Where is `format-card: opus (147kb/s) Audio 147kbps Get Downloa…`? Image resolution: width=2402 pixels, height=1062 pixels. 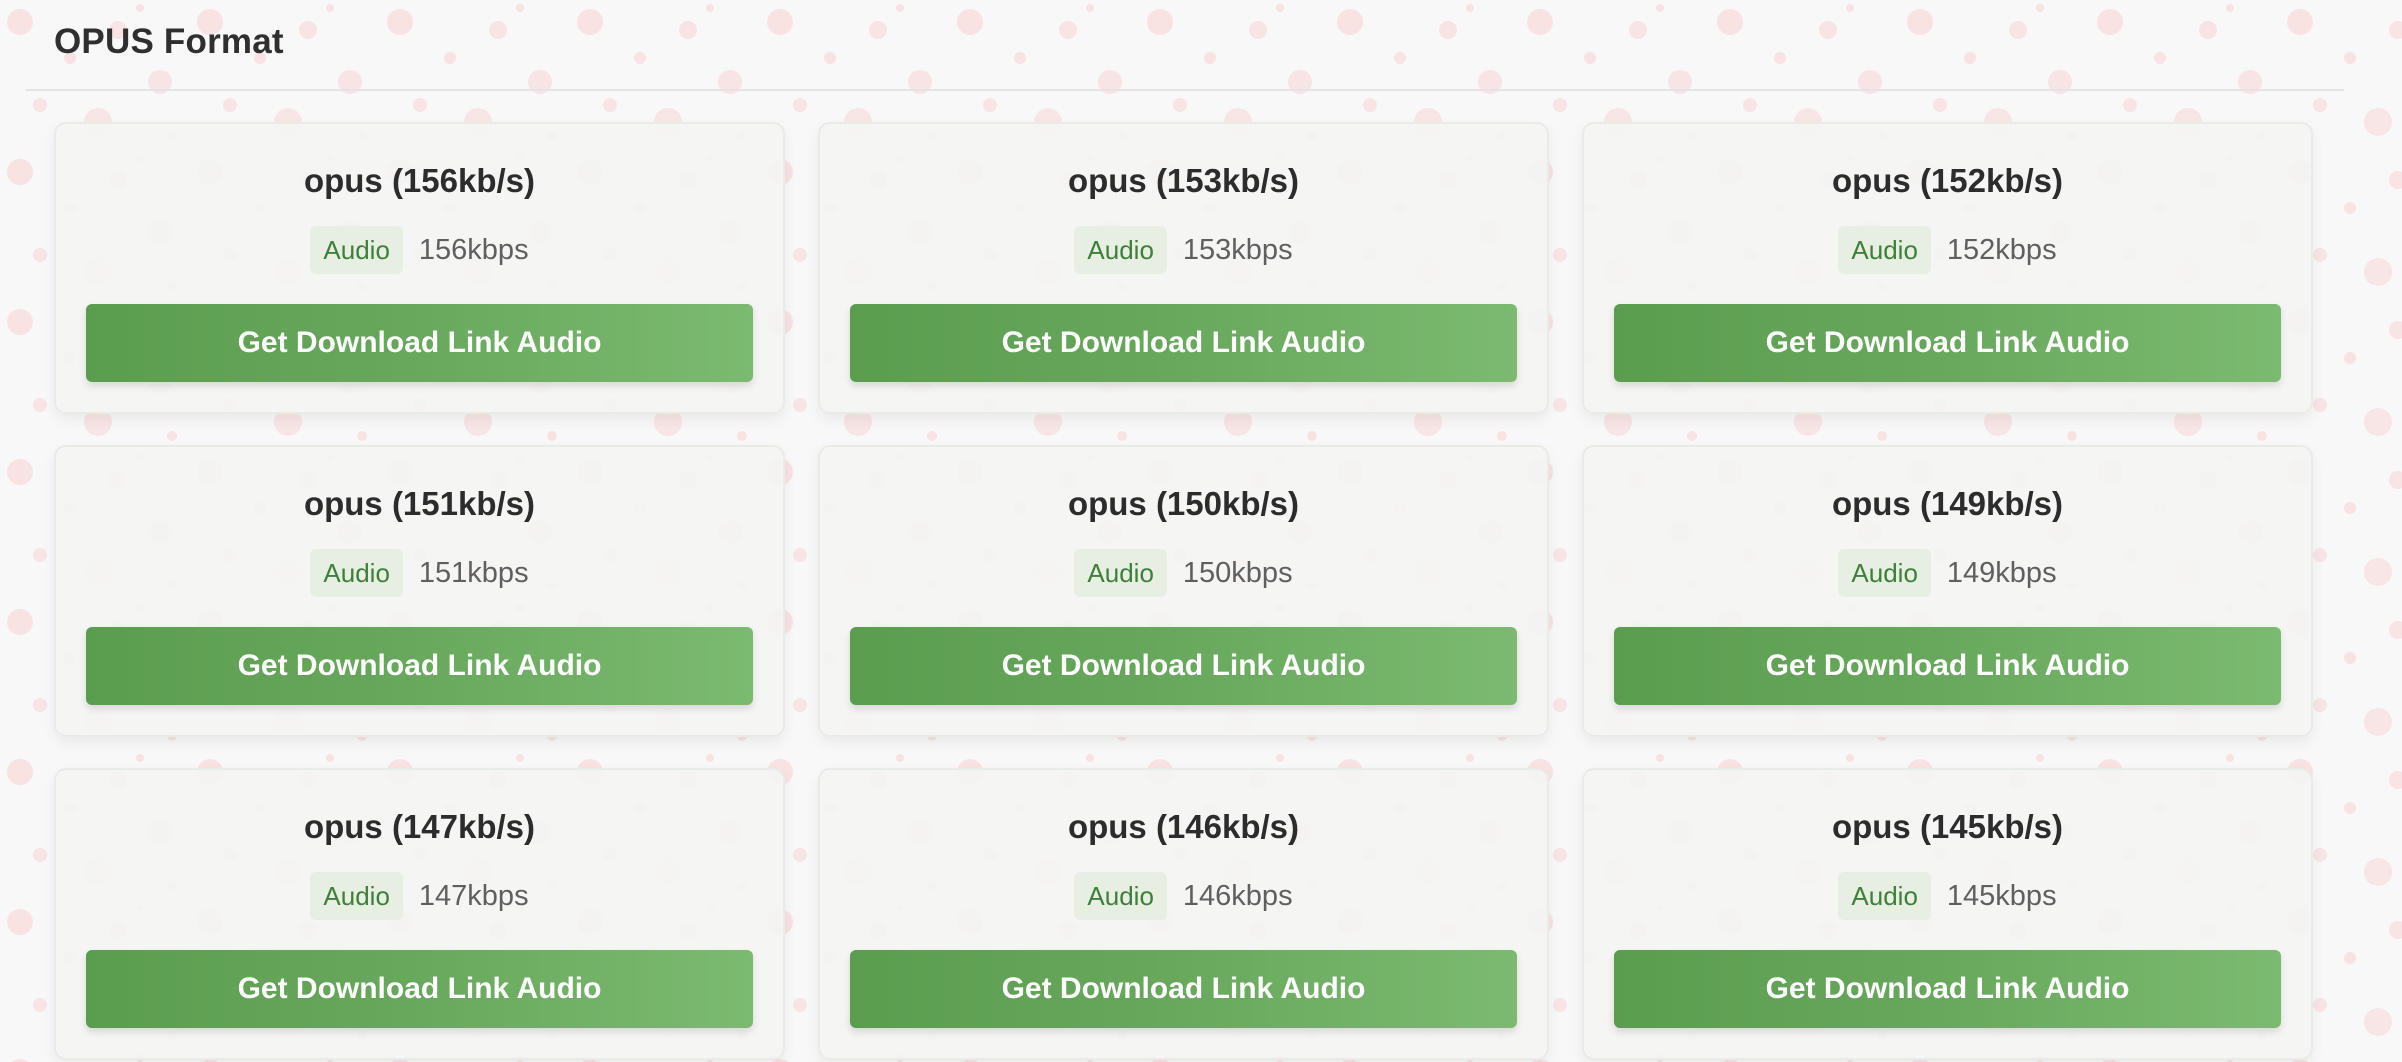
format-card: opus (147kb/s) Audio 147kbps Get Downloa… is located at coordinates (419, 914).